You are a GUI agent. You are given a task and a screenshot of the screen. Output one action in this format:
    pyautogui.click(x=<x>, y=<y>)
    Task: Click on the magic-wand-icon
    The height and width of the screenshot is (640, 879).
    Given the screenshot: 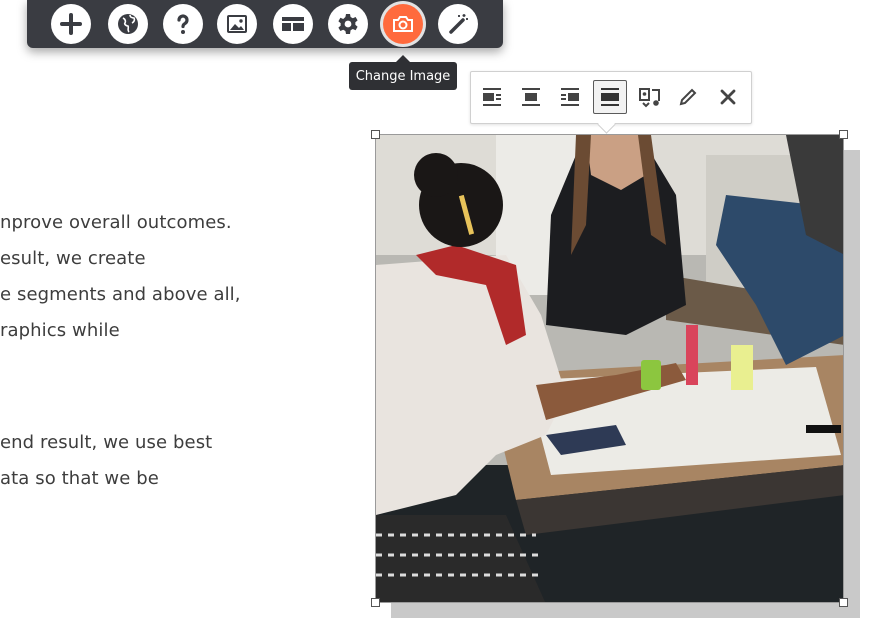 What is the action you would take?
    pyautogui.click(x=458, y=24)
    